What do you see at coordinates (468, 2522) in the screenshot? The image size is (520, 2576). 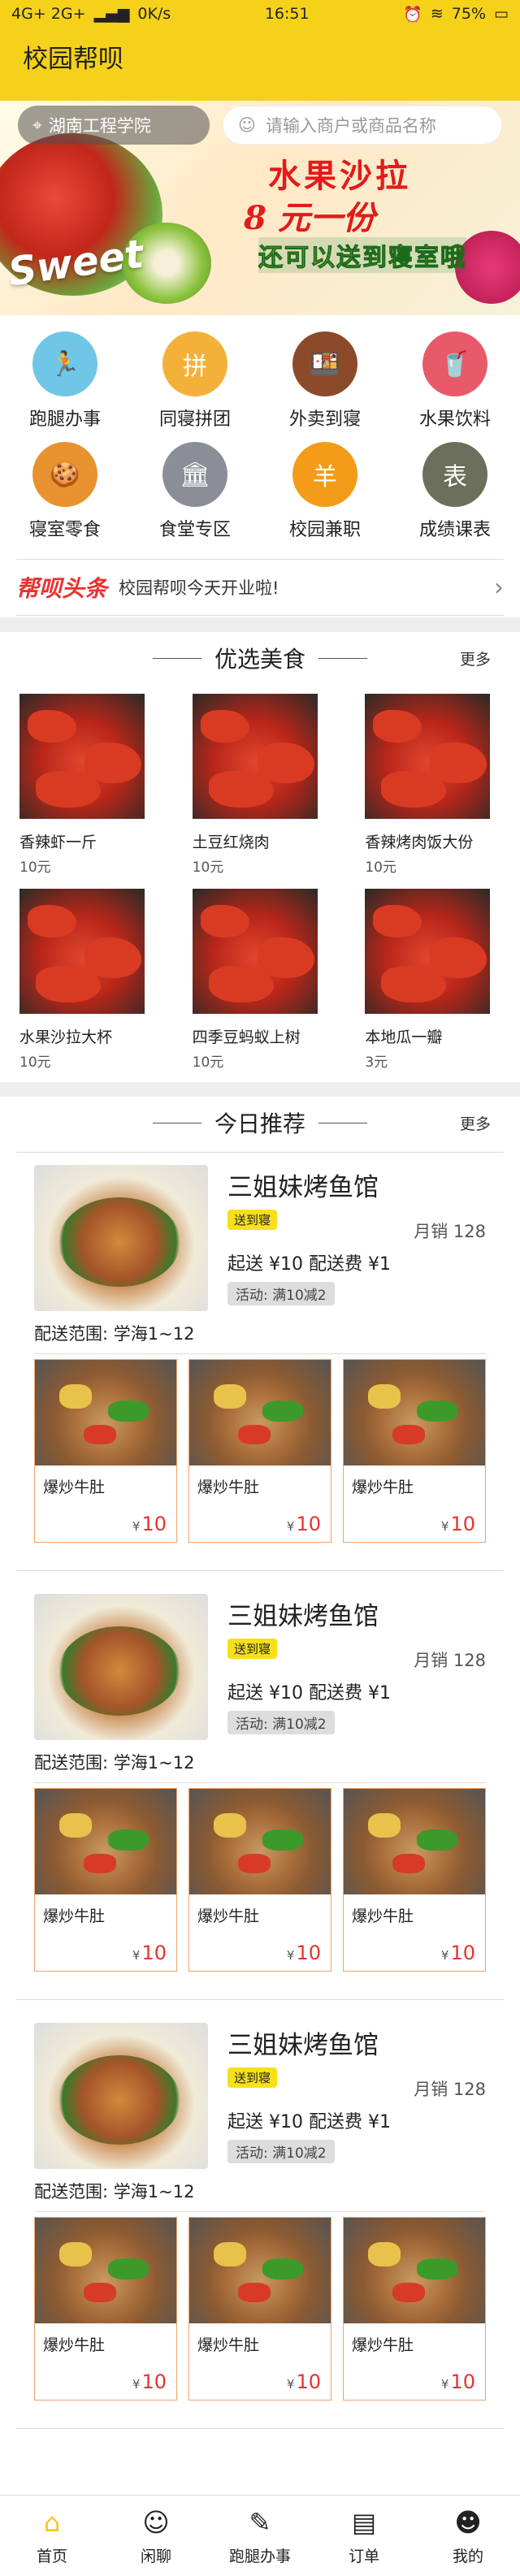 I see `profile-icon: ☻` at bounding box center [468, 2522].